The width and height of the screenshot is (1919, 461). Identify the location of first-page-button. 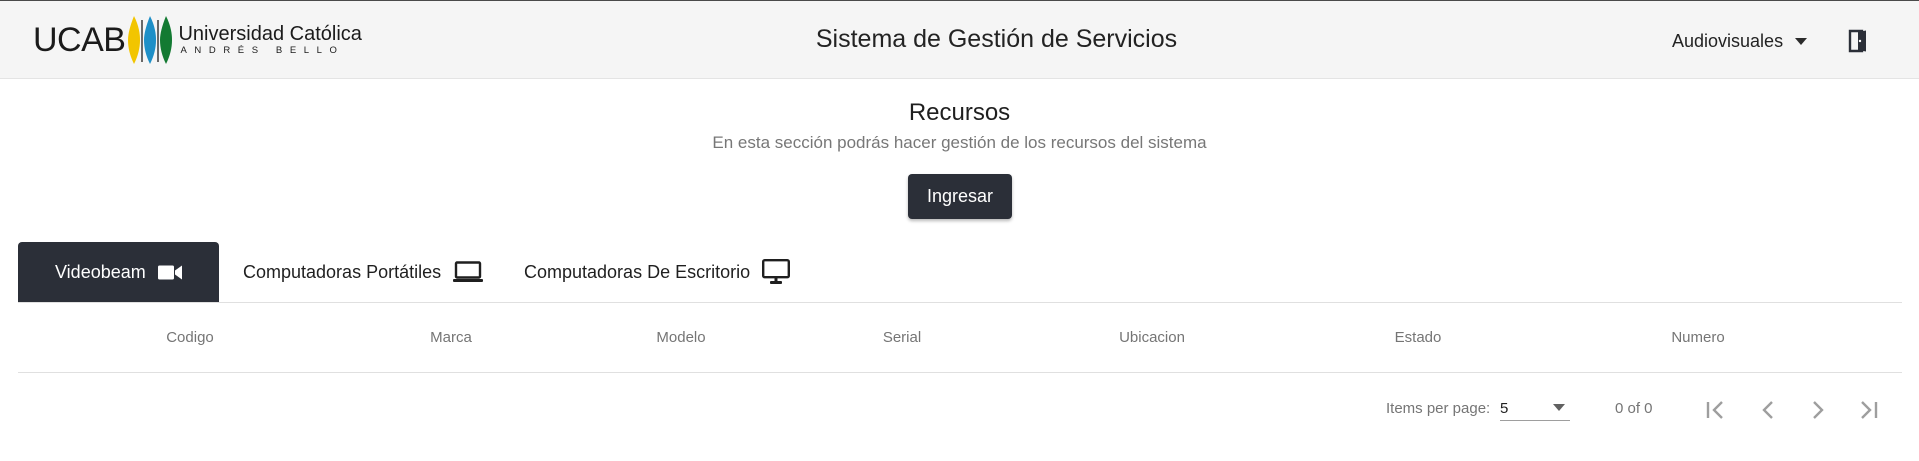
(1717, 410).